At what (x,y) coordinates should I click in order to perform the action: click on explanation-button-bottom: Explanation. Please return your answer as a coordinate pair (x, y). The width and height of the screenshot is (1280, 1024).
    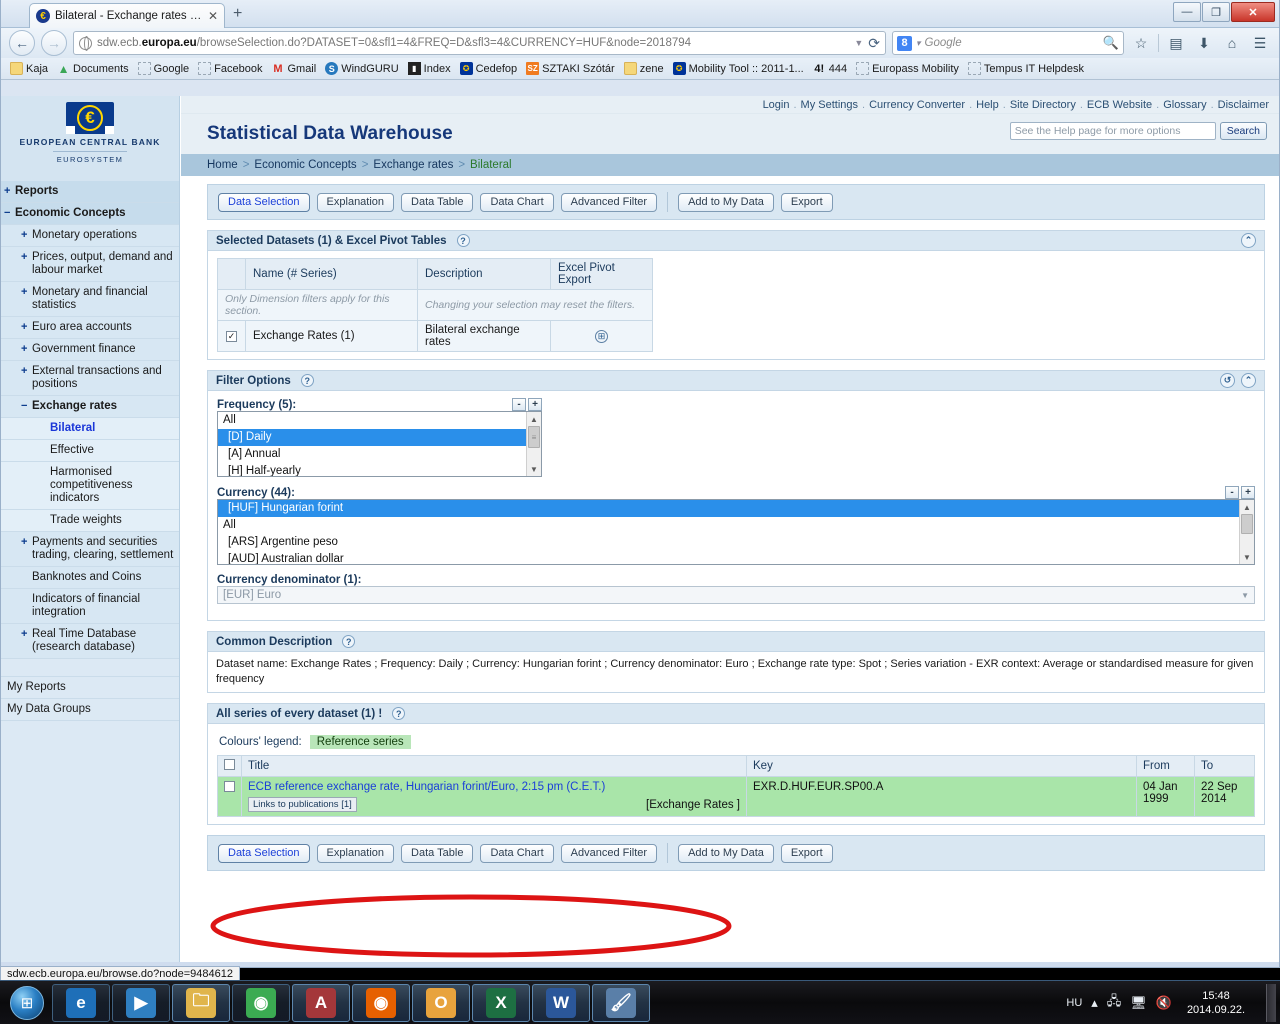
    Looking at the image, I should click on (355, 853).